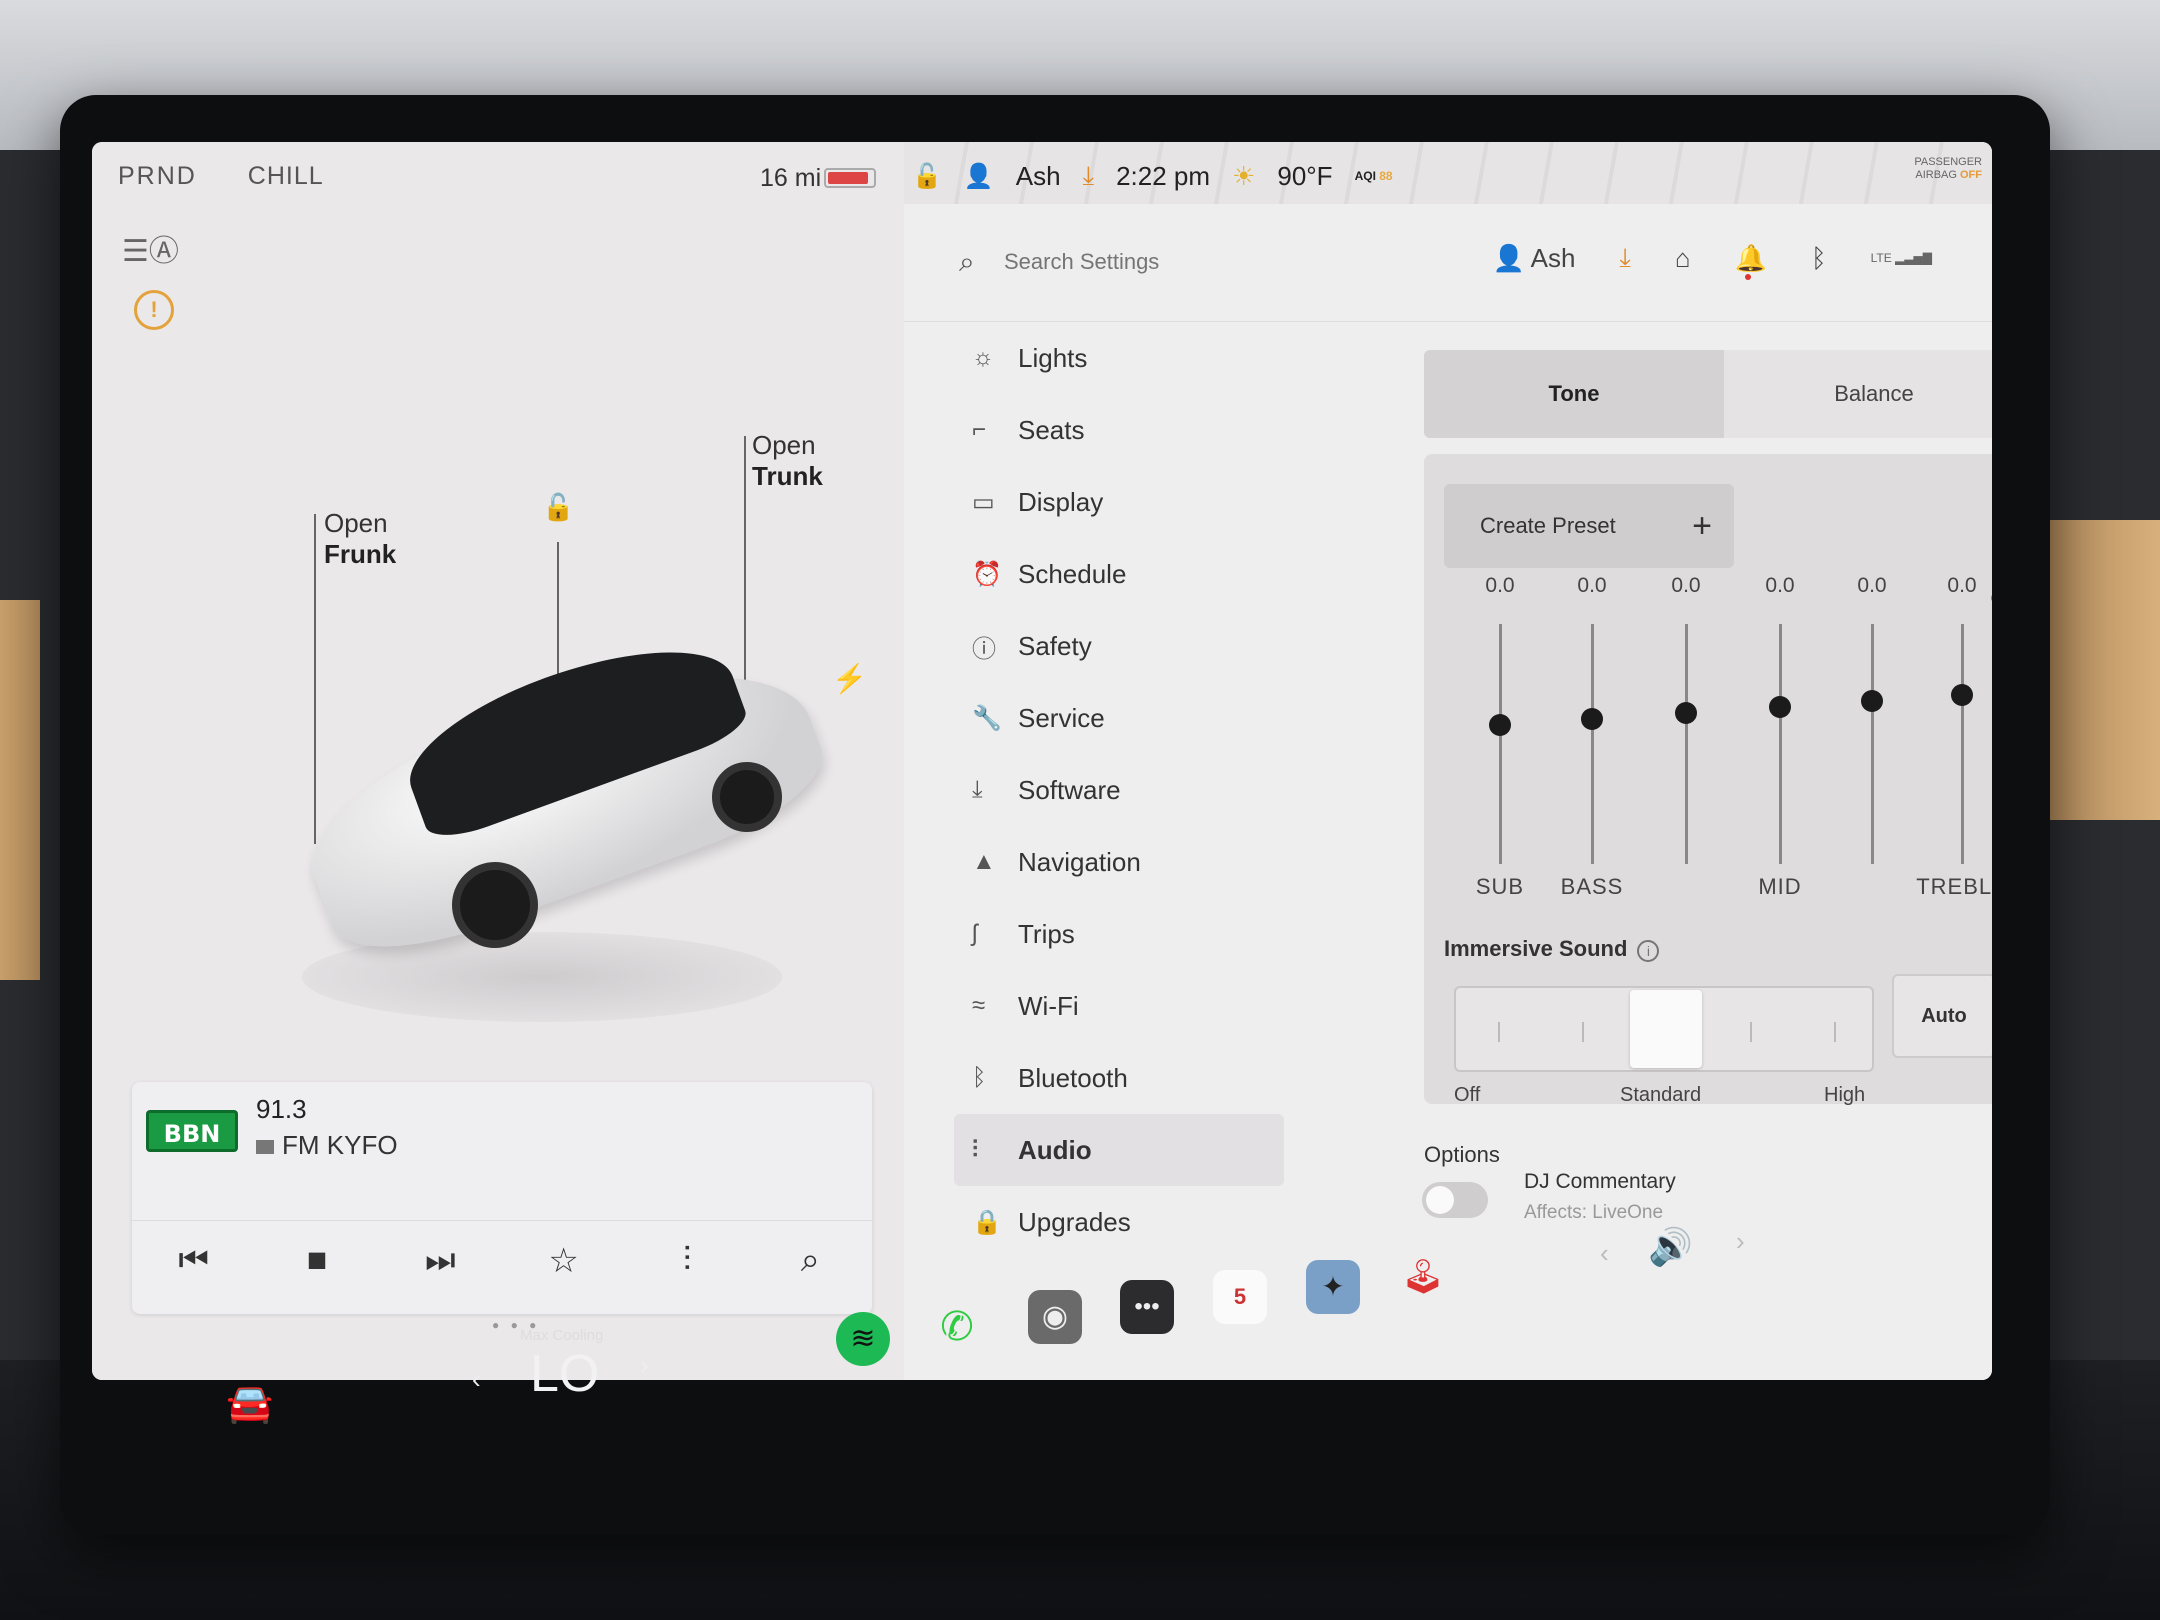  I want to click on temp-decrease-chevron-icon: ‹, so click(476, 1379).